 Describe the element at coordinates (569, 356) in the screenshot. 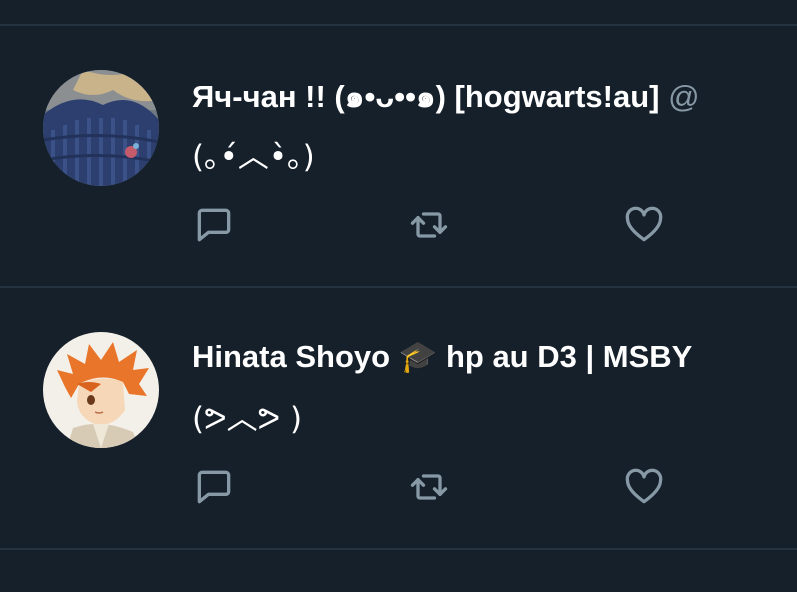

I see `display-name-suffix: hp au D3 | MSBY` at that location.